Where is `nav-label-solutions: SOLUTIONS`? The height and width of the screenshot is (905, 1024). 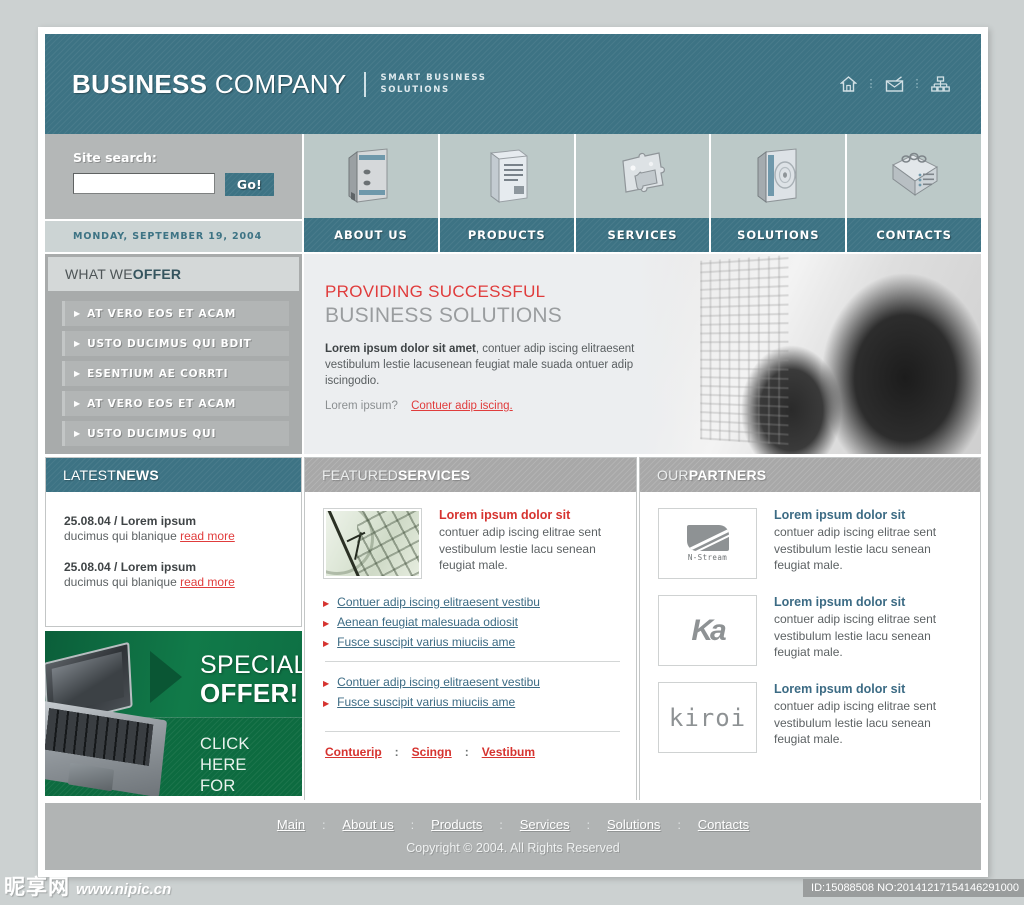 nav-label-solutions: SOLUTIONS is located at coordinates (778, 235).